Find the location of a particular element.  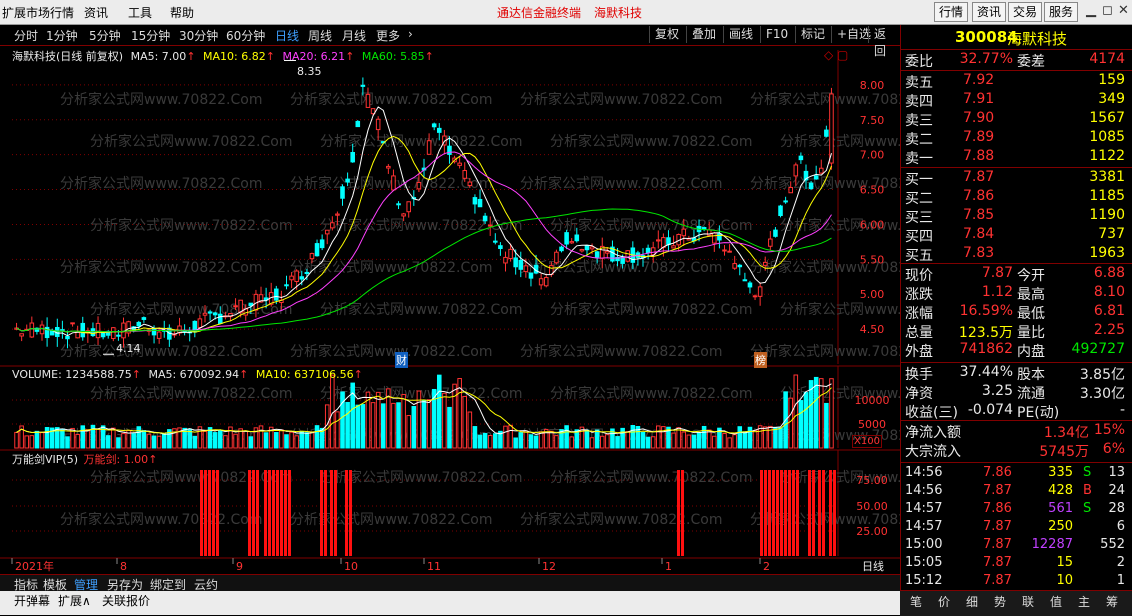

period-tab-15min: 15分钟 is located at coordinates (150, 35).